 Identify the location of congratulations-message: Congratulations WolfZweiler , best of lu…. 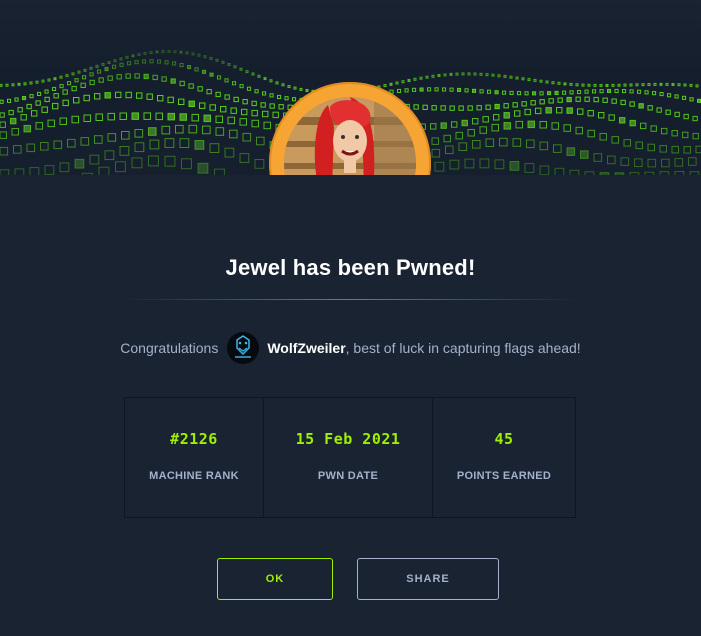
(350, 348).